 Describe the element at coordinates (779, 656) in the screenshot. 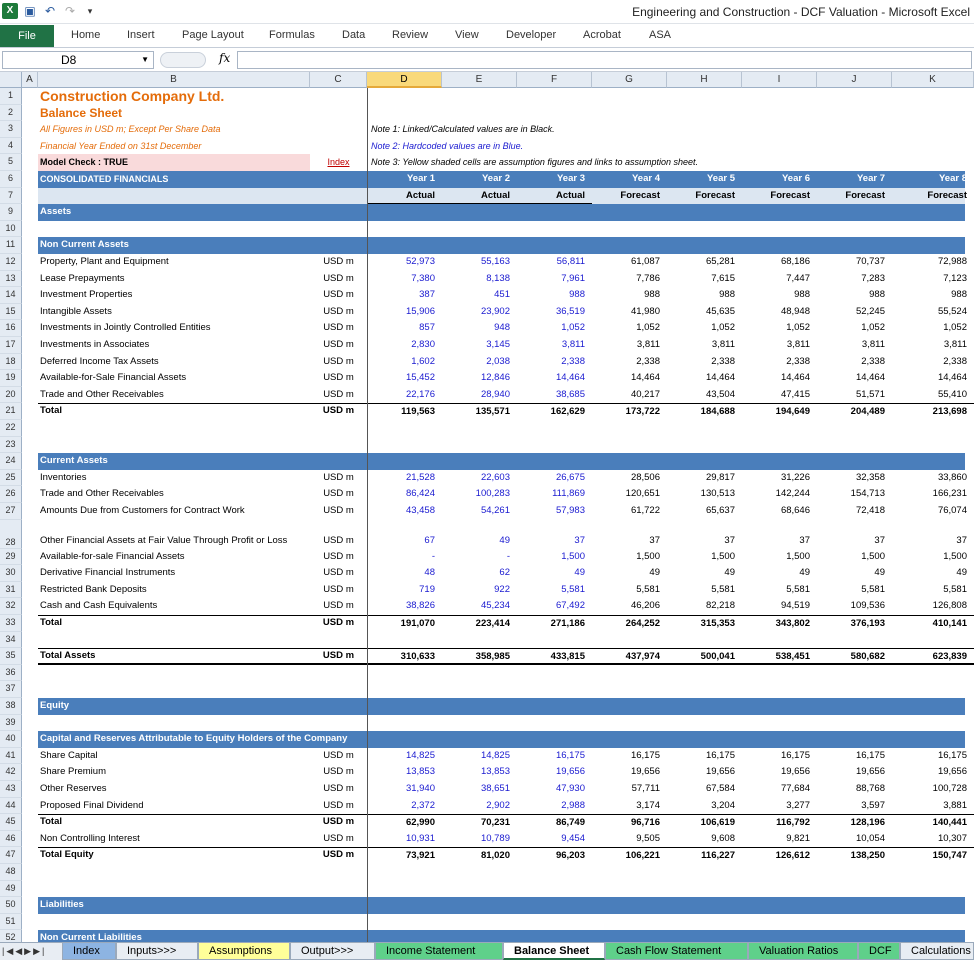

I see `value-cell: 538,451` at that location.